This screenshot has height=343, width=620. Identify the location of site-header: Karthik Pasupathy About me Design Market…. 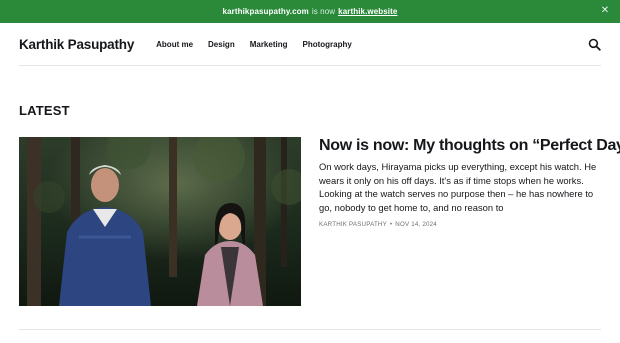
(310, 44).